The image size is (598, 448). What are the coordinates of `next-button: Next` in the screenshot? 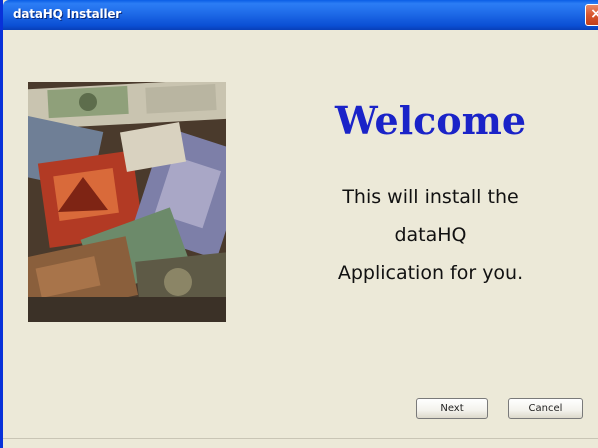 It's located at (452, 408).